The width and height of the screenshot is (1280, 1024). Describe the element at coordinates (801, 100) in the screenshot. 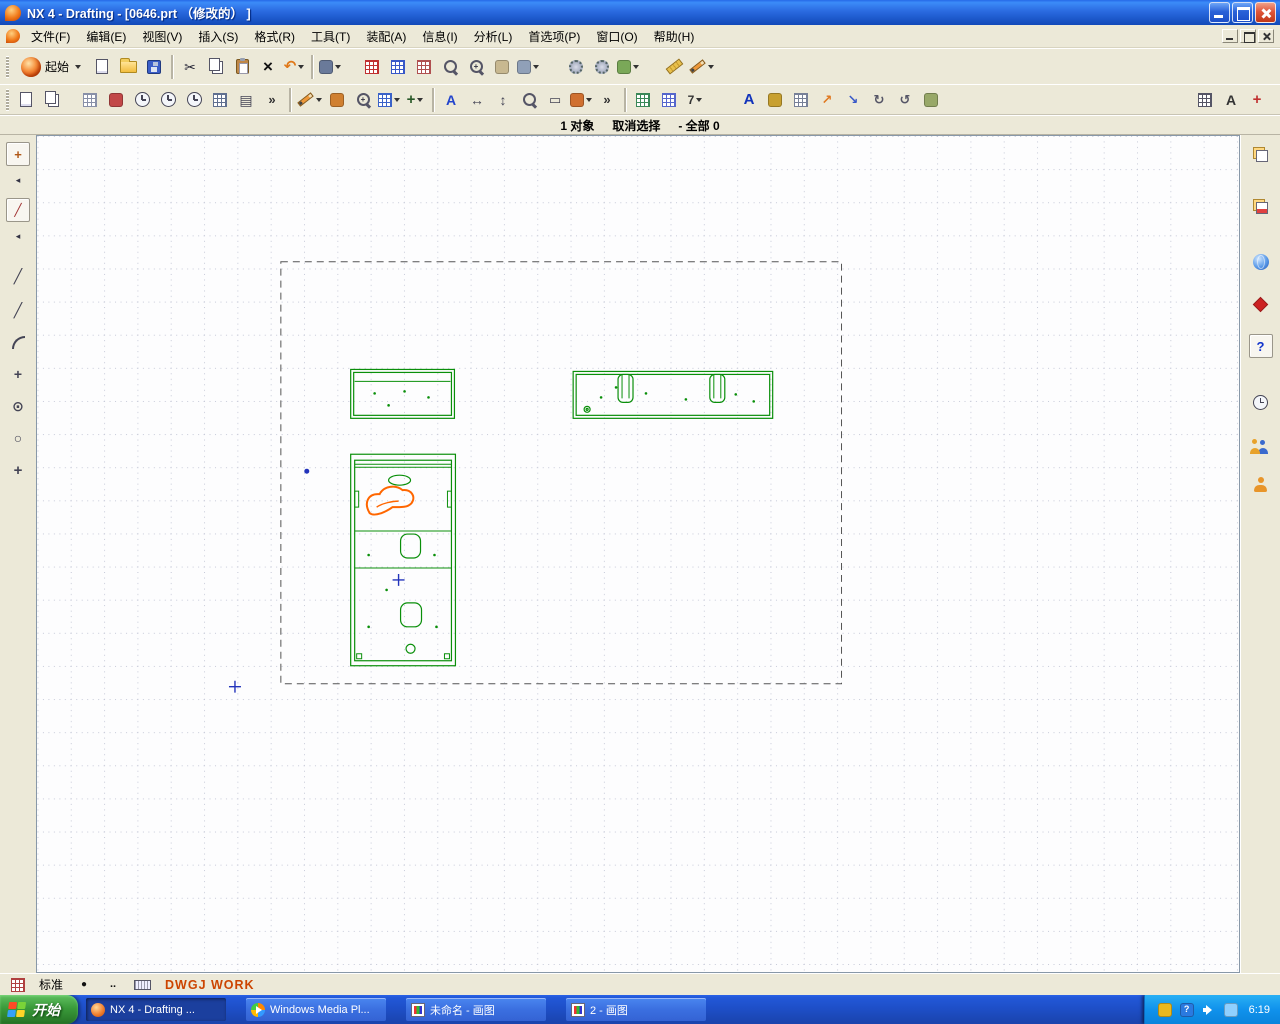

I see `section-line-button` at that location.